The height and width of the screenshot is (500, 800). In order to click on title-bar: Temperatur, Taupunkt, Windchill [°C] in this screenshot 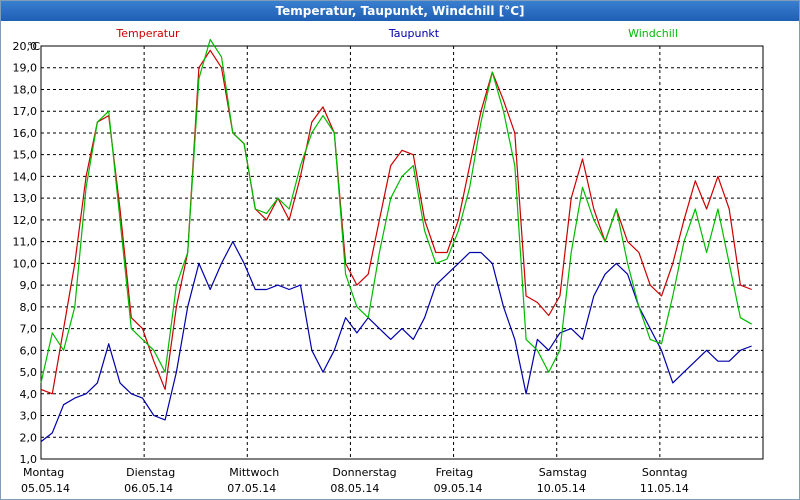, I will do `click(400, 11)`.